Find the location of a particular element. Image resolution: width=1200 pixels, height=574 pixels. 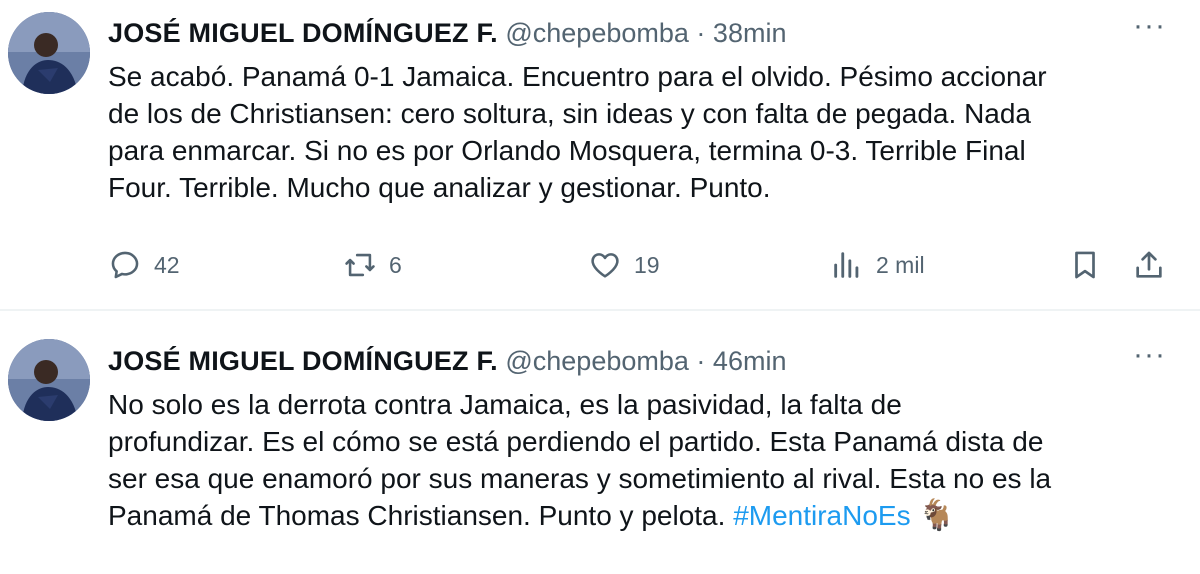

like-button: 19 is located at coordinates (624, 265).